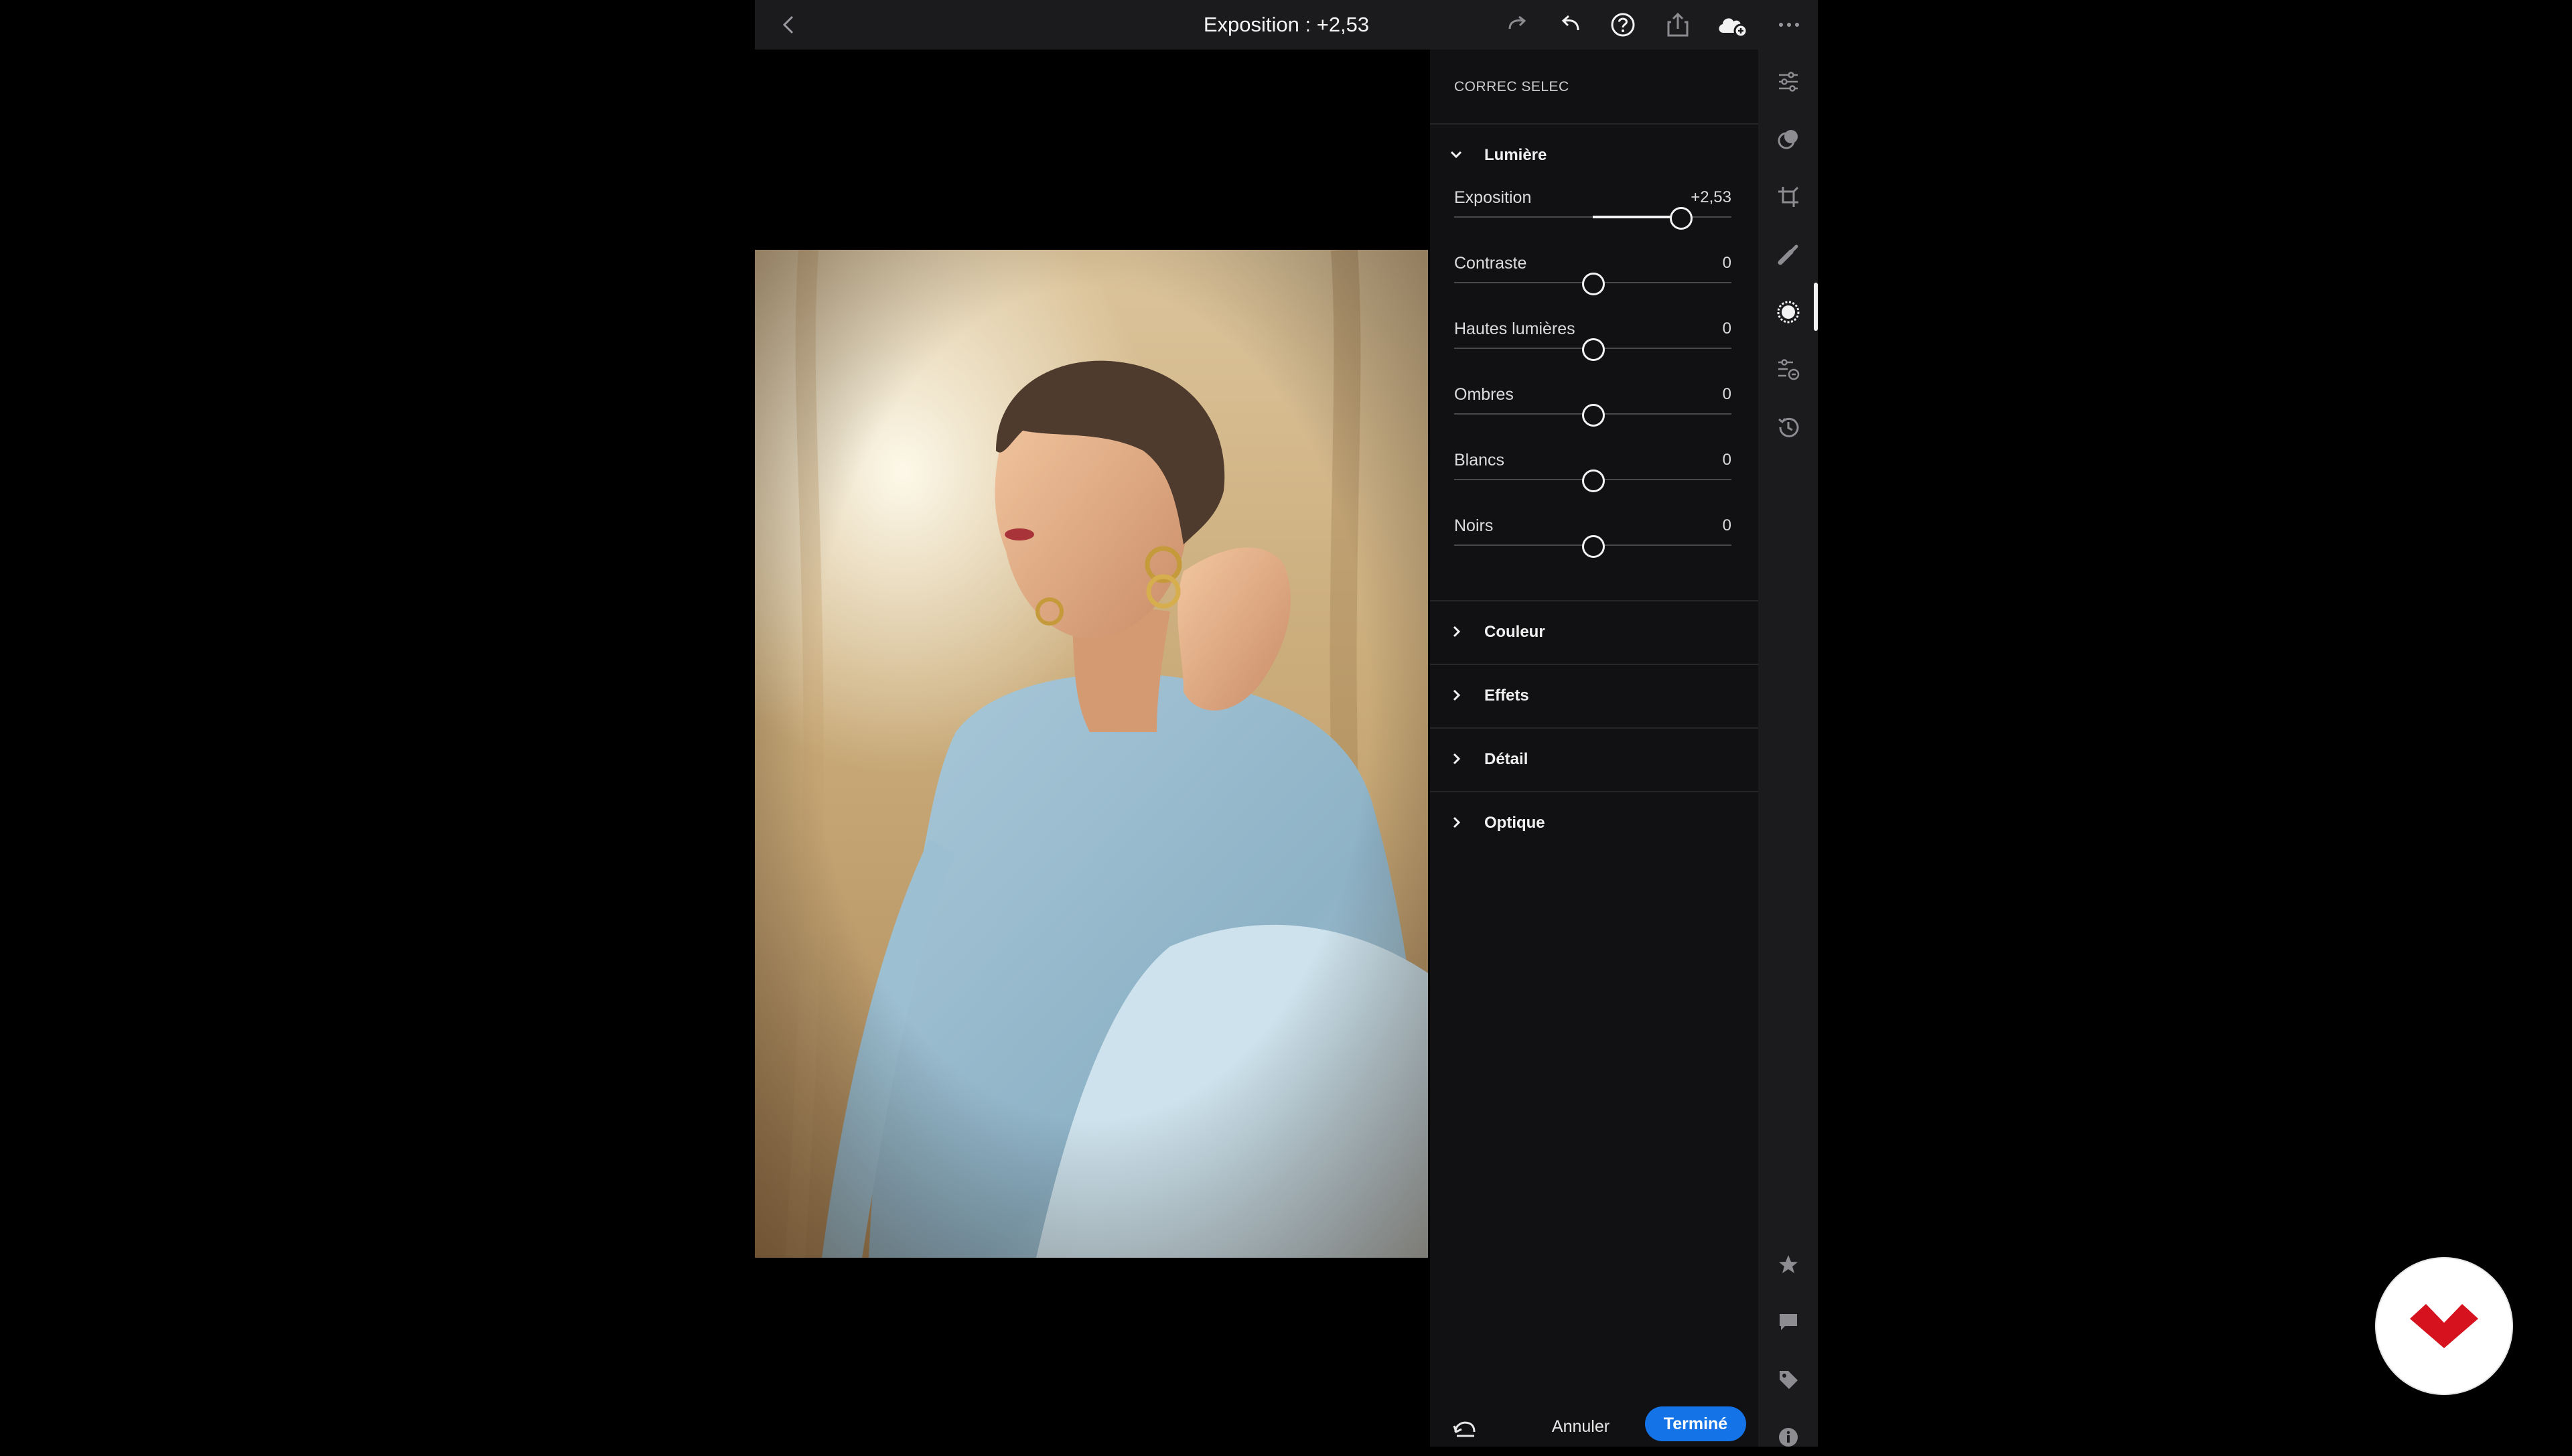 This screenshot has width=2572, height=1456. I want to click on panel-footer: Annuler Terminé, so click(1594, 1426).